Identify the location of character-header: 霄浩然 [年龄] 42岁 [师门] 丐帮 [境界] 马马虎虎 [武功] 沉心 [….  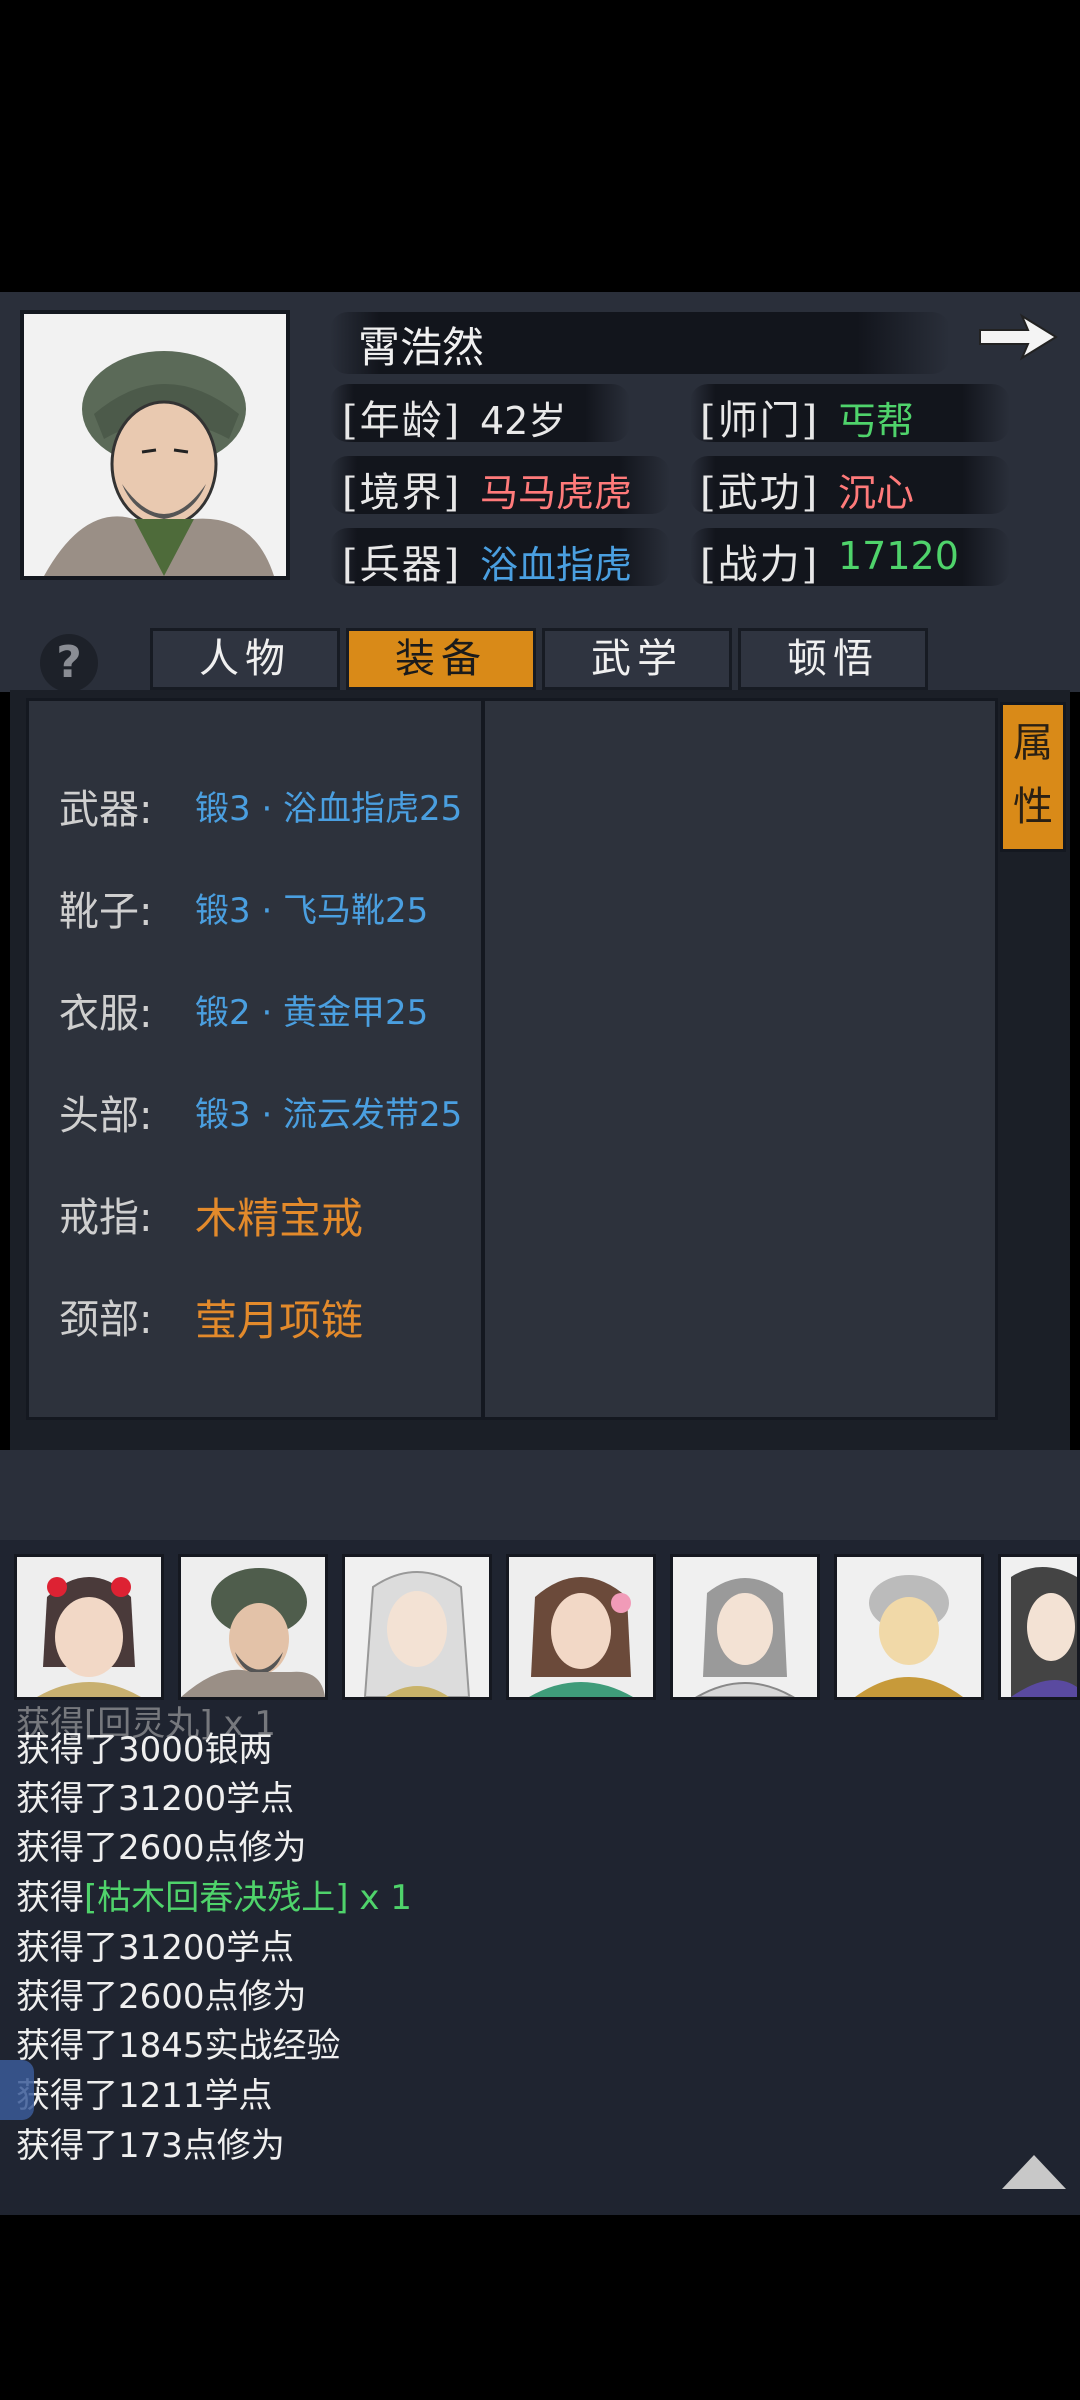
(540, 452).